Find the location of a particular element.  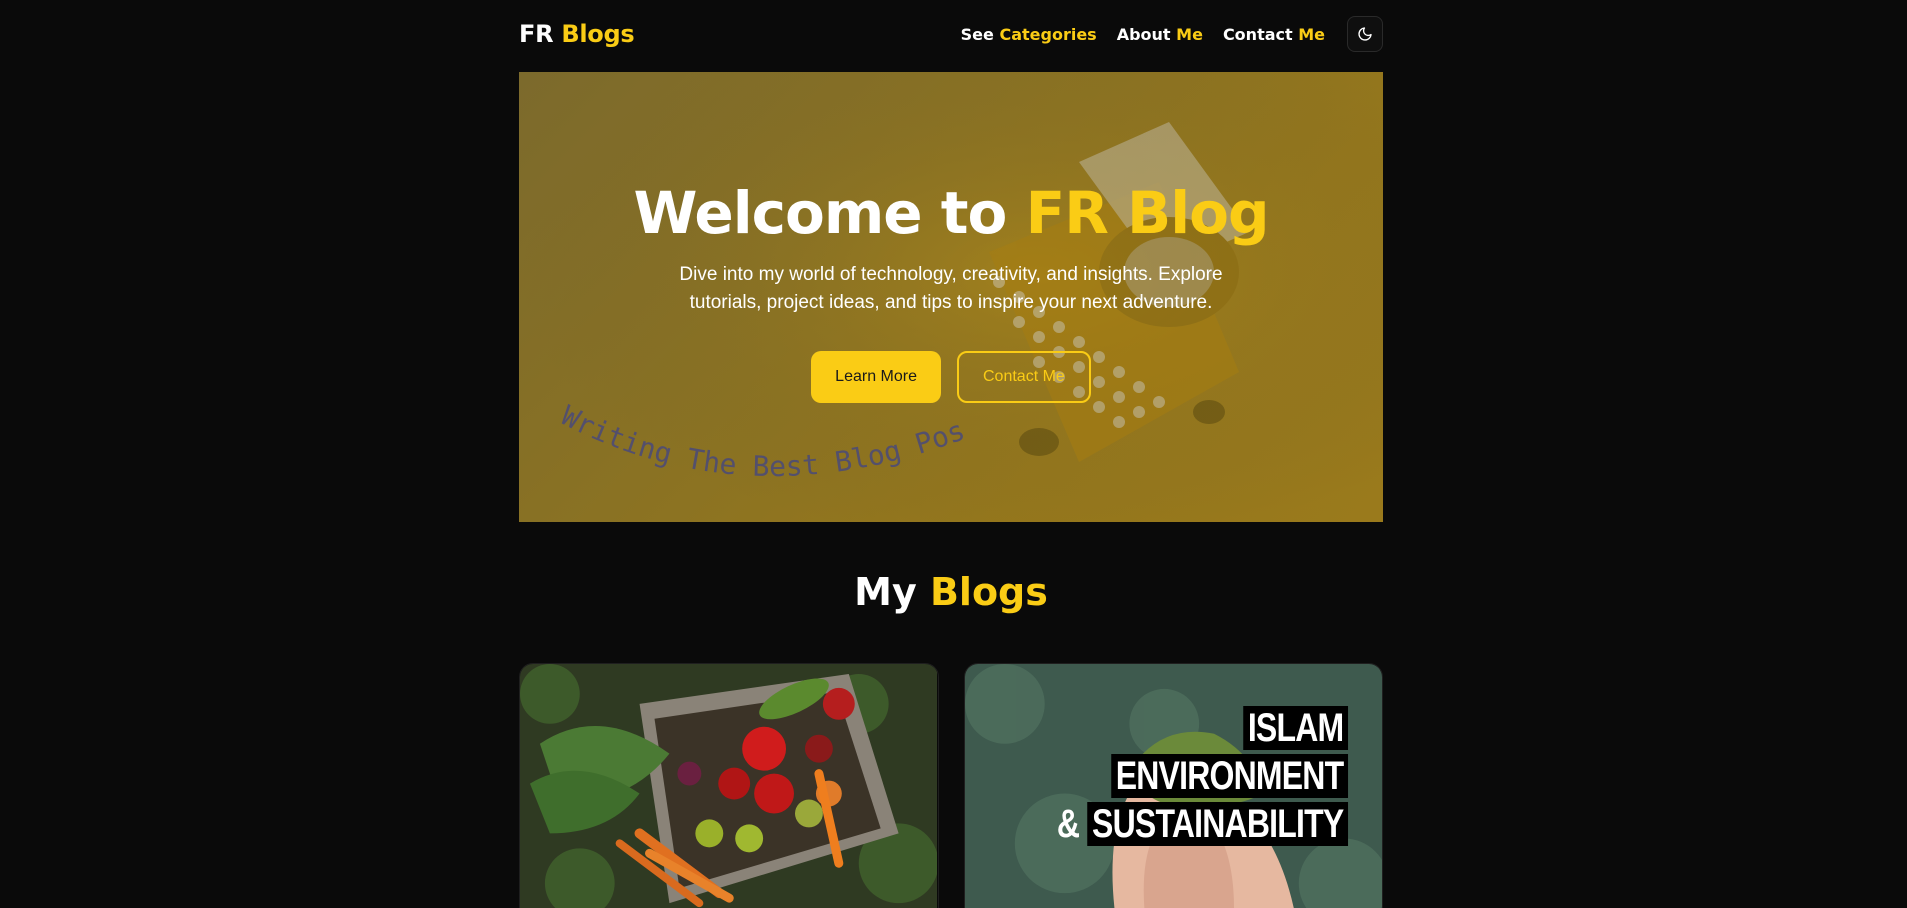

section-title-first: My is located at coordinates (885, 592).